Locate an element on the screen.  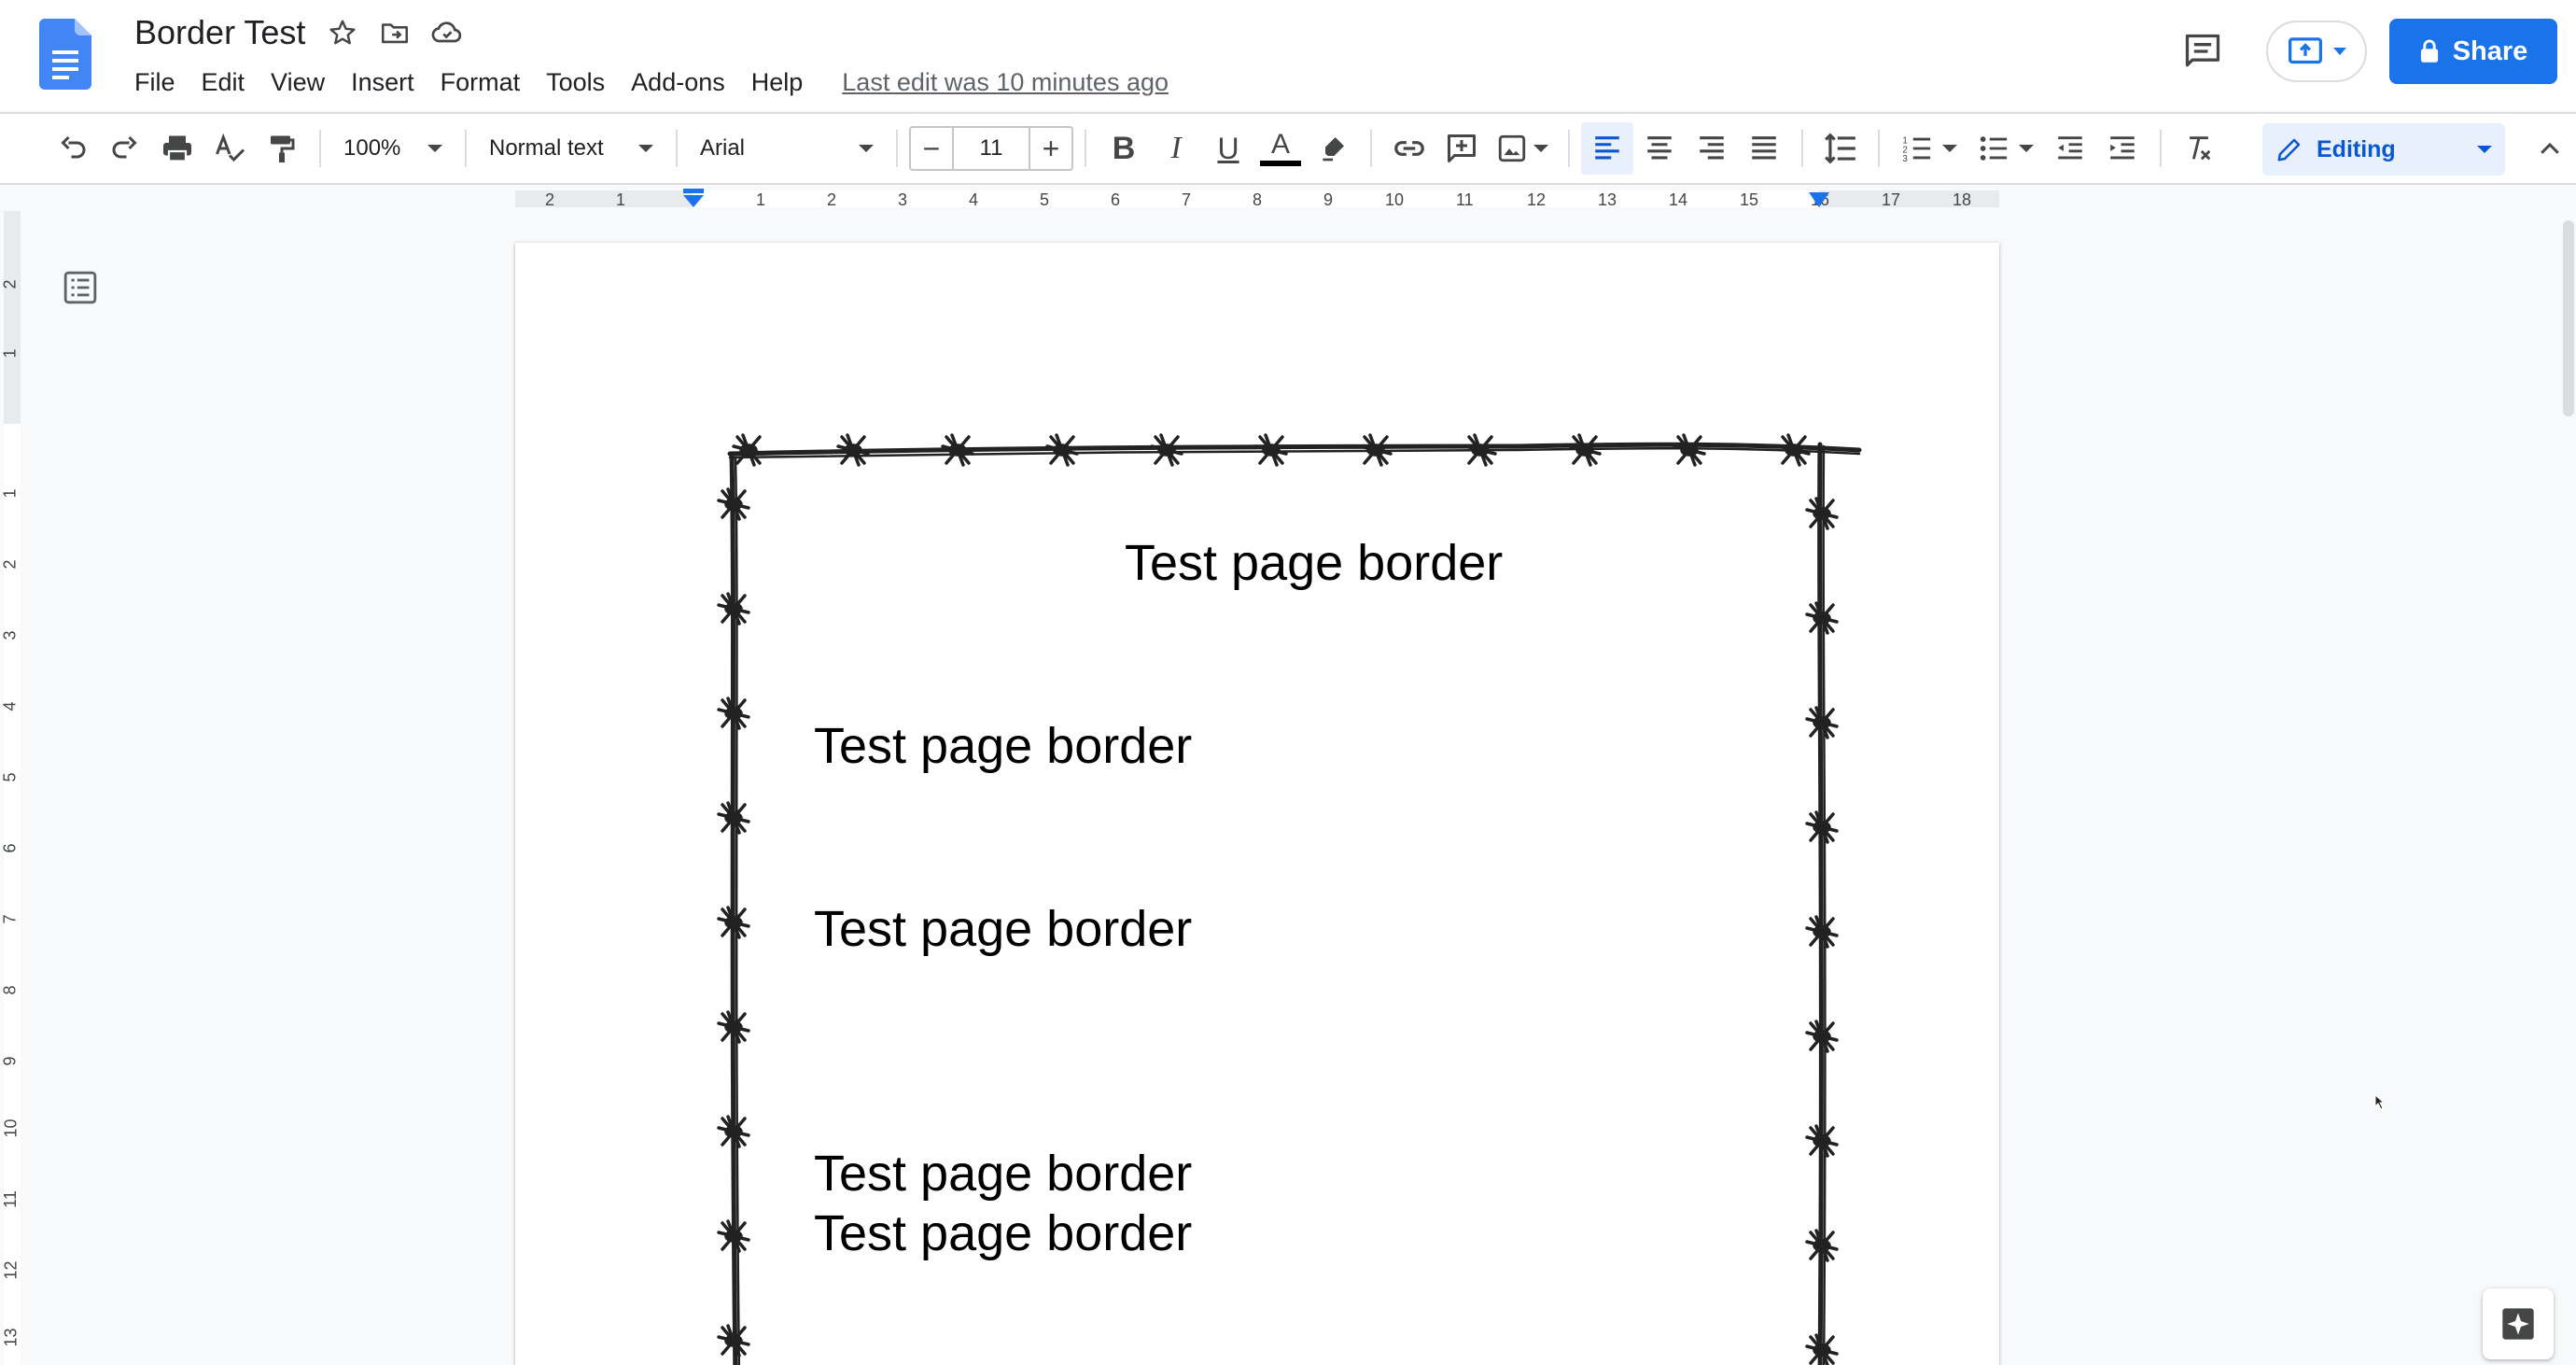
explore-icon is located at coordinates (2518, 1323).